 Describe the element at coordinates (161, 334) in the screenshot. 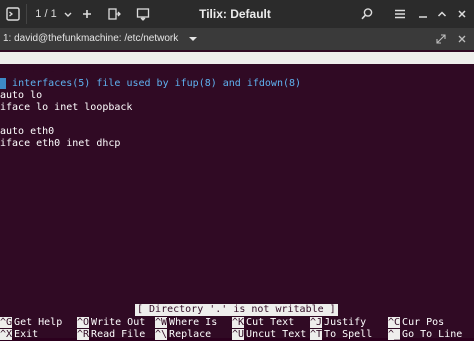

I see `shortcut-key: ^\` at that location.